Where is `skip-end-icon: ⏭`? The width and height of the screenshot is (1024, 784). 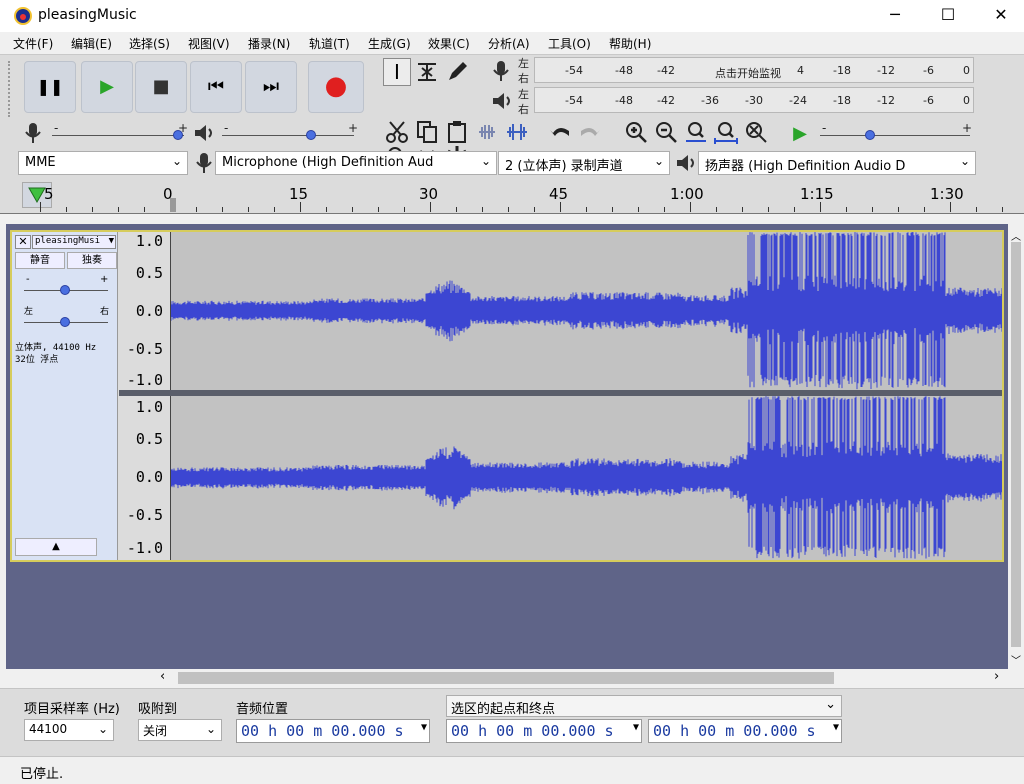 skip-end-icon: ⏭ is located at coordinates (271, 86).